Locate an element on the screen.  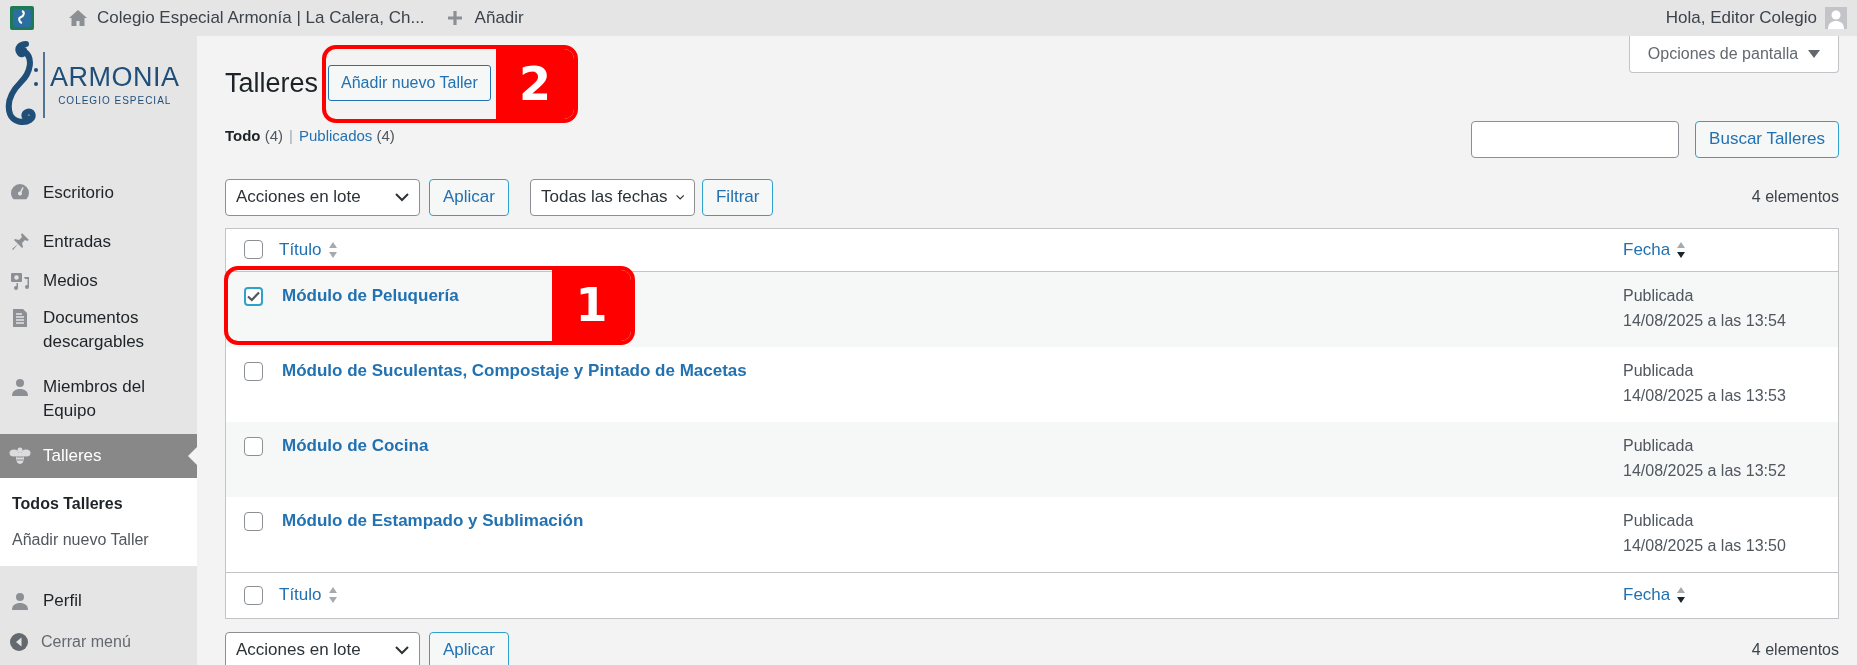
collapse-icon is located at coordinates (19, 642).